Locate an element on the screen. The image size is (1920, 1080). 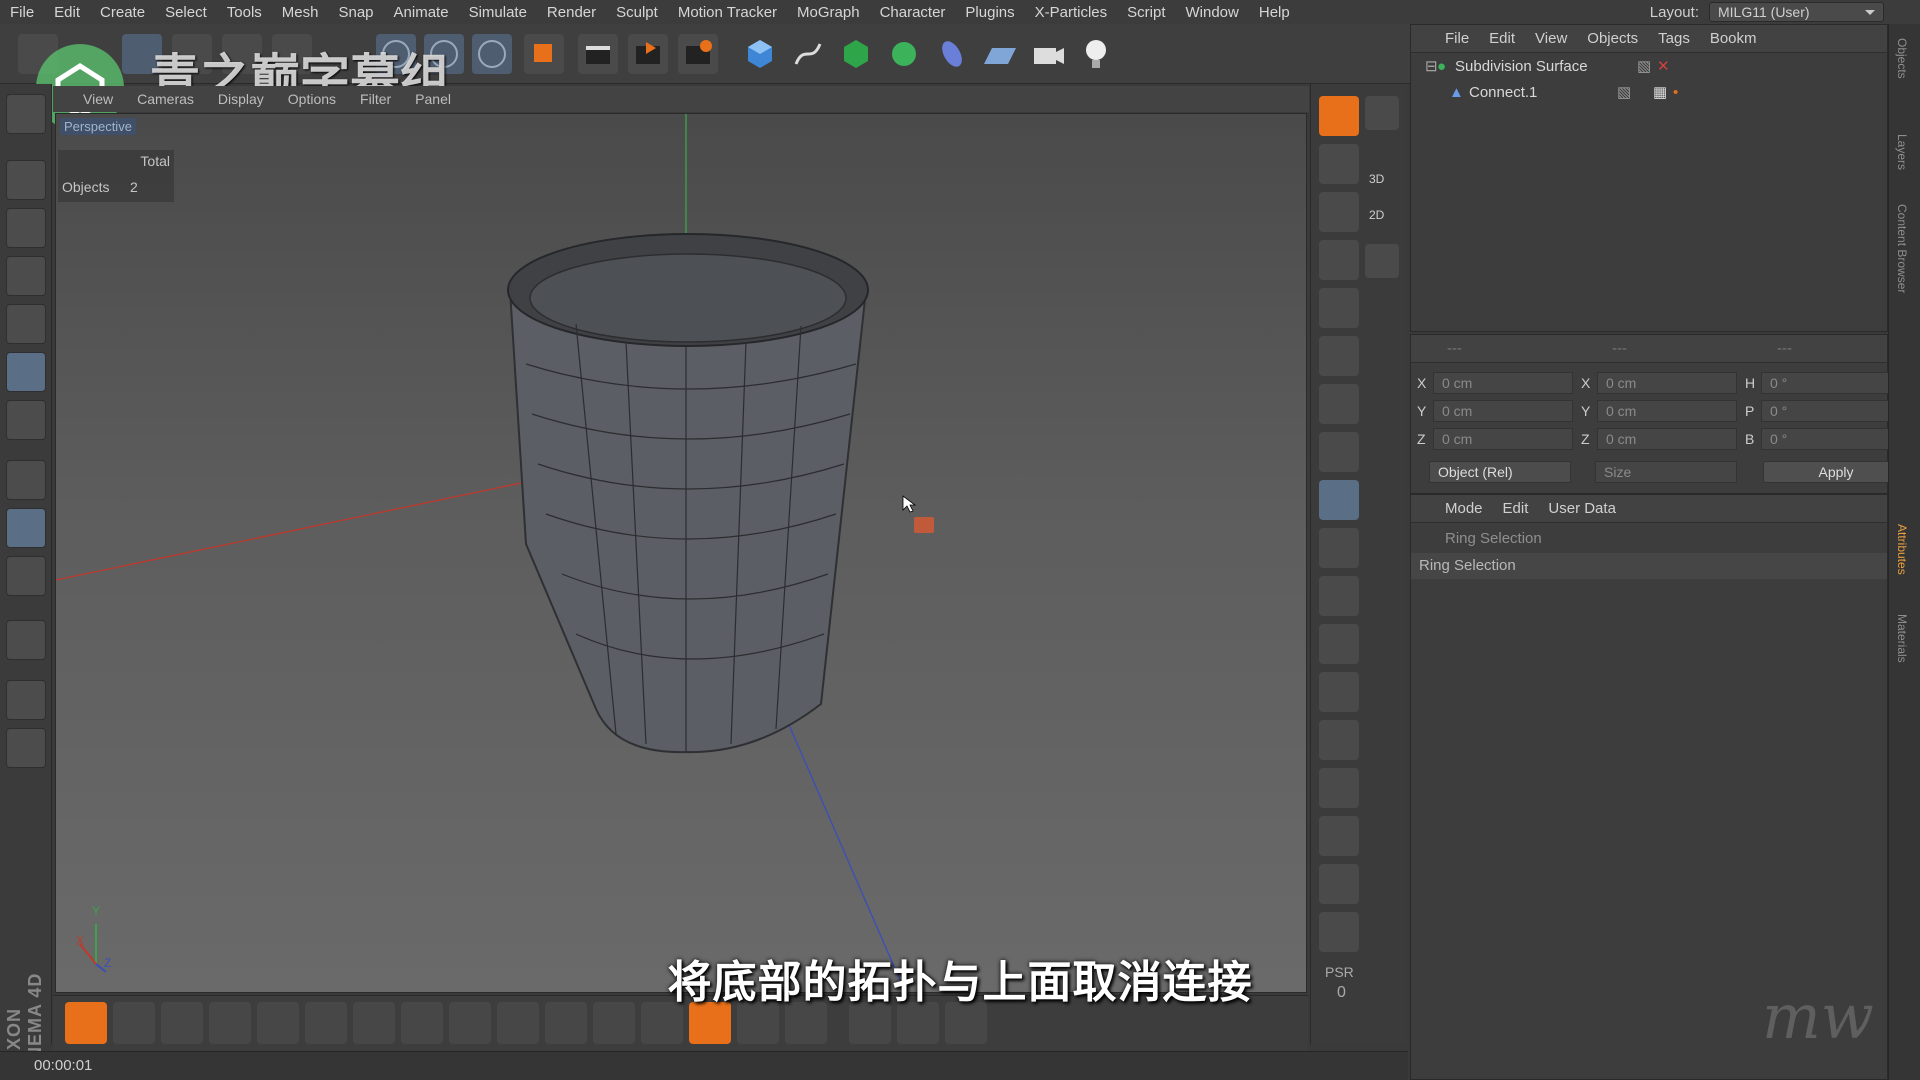
object-menu-objects: Objects is located at coordinates (1612, 38).